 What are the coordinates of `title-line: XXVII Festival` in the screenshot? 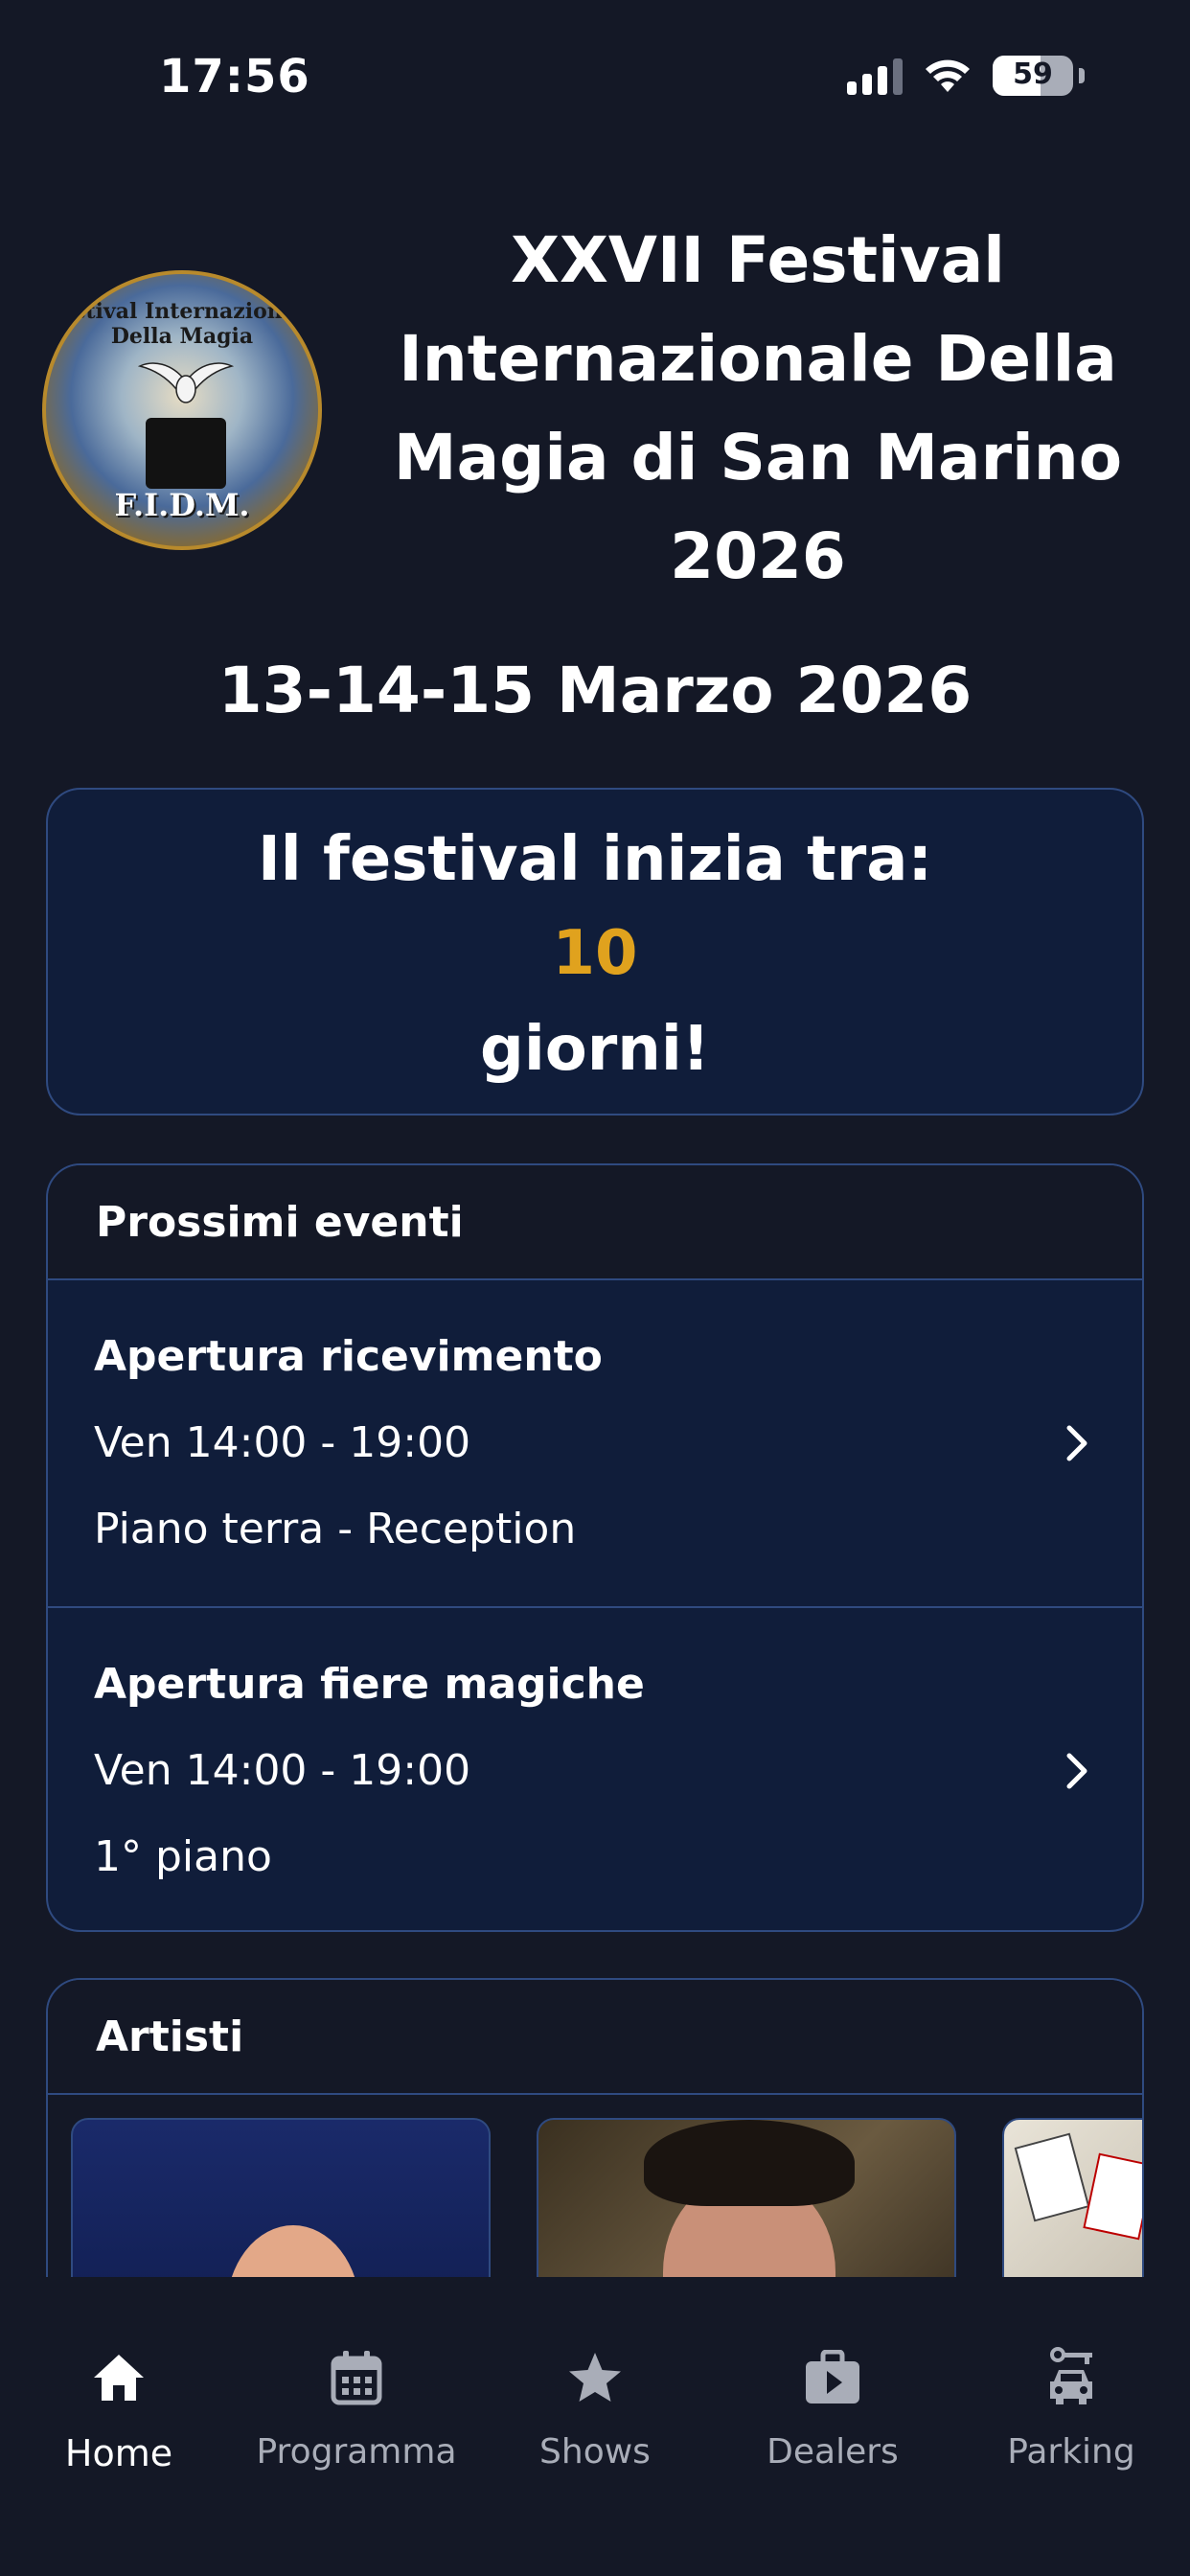 It's located at (758, 260).